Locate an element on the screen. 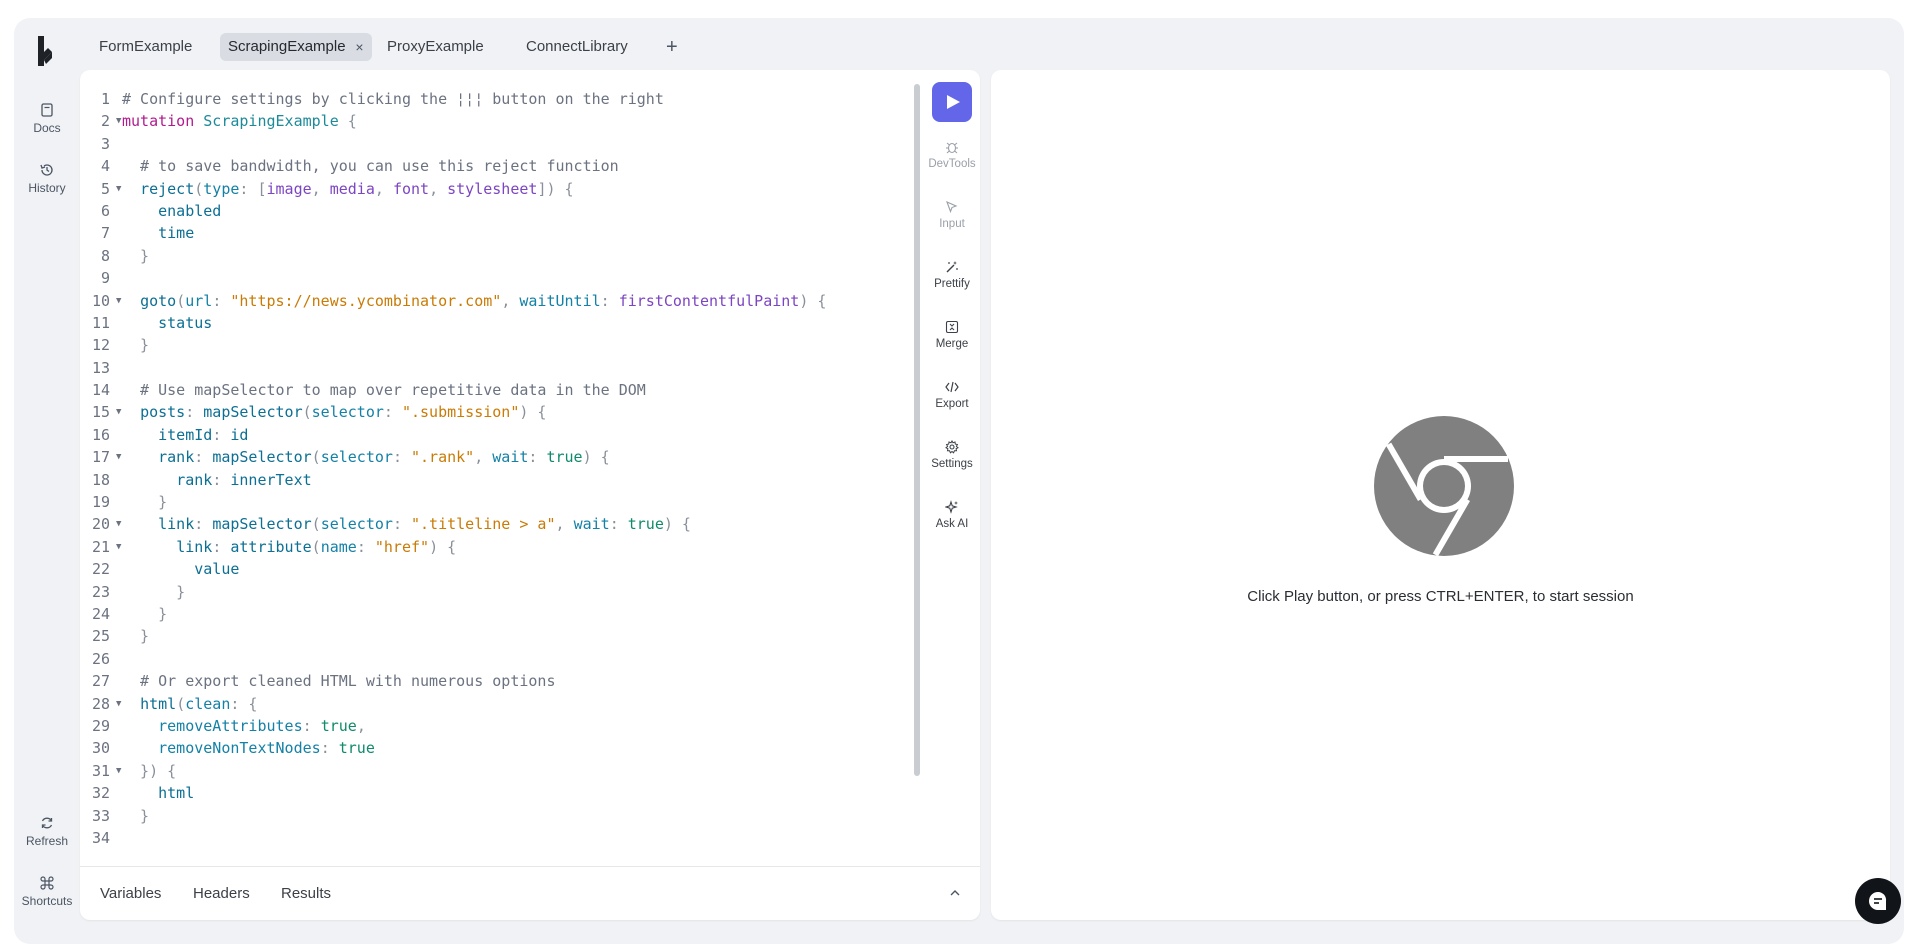 This screenshot has height=948, width=1920. refresh-button: Refresh is located at coordinates (47, 831).